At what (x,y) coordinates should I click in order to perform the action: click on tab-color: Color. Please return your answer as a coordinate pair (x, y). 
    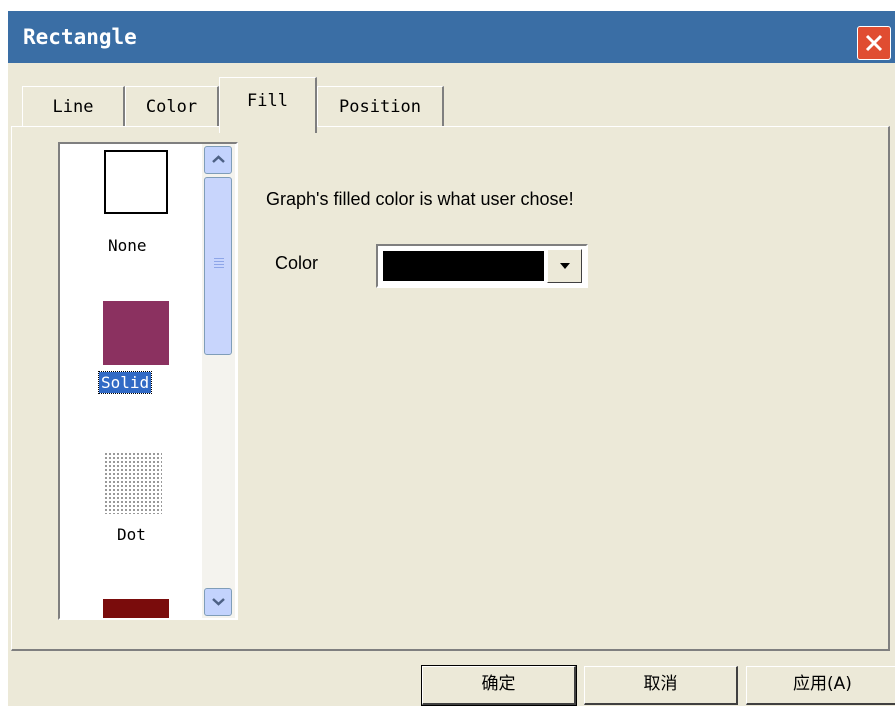
    Looking at the image, I should click on (172, 106).